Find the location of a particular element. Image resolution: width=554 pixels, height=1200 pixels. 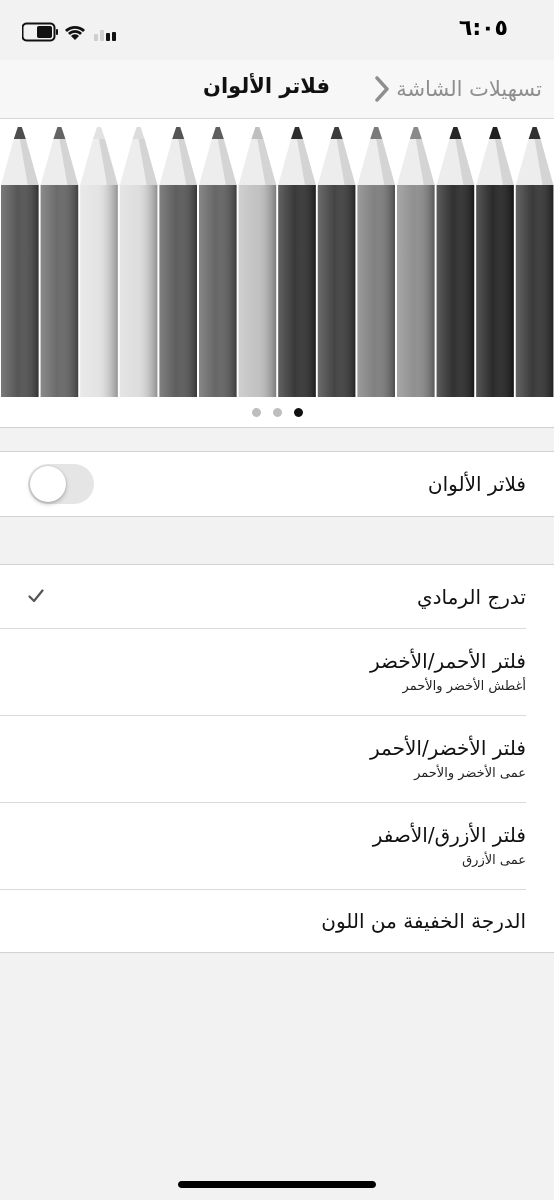

color-filters-toggle is located at coordinates (61, 484).